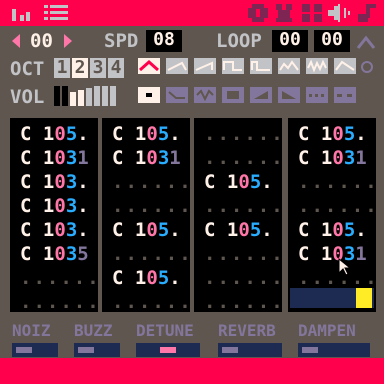  What do you see at coordinates (205, 95) in the screenshot?
I see `fx-vibrato` at bounding box center [205, 95].